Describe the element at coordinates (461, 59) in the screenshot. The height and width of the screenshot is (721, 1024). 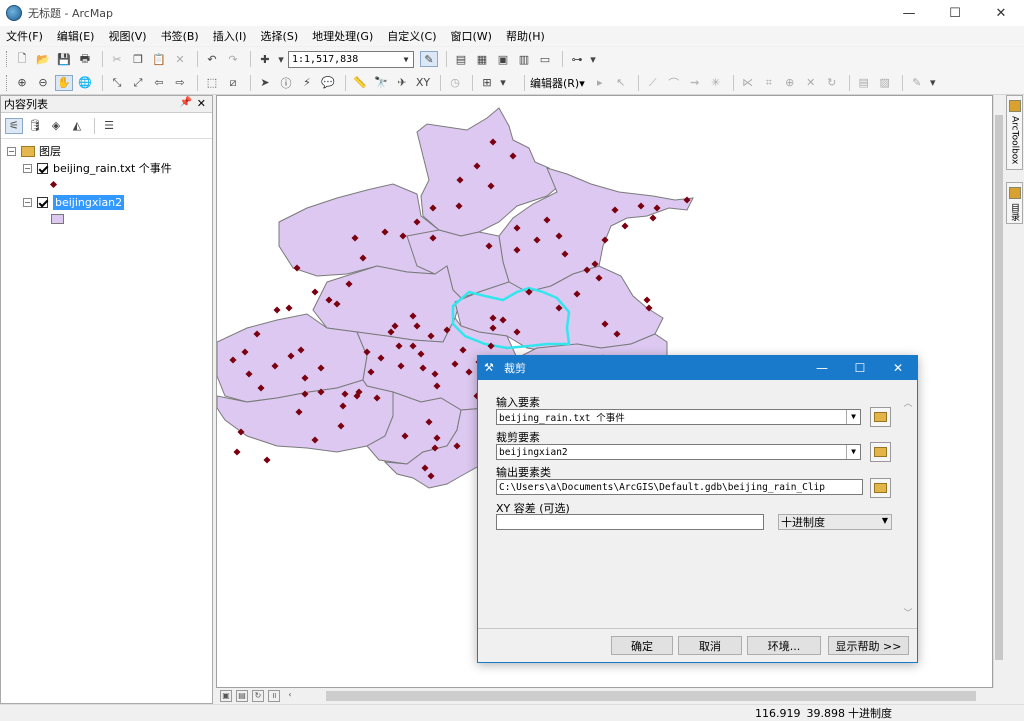
I see `table-of-contents-icon: ▤` at that location.